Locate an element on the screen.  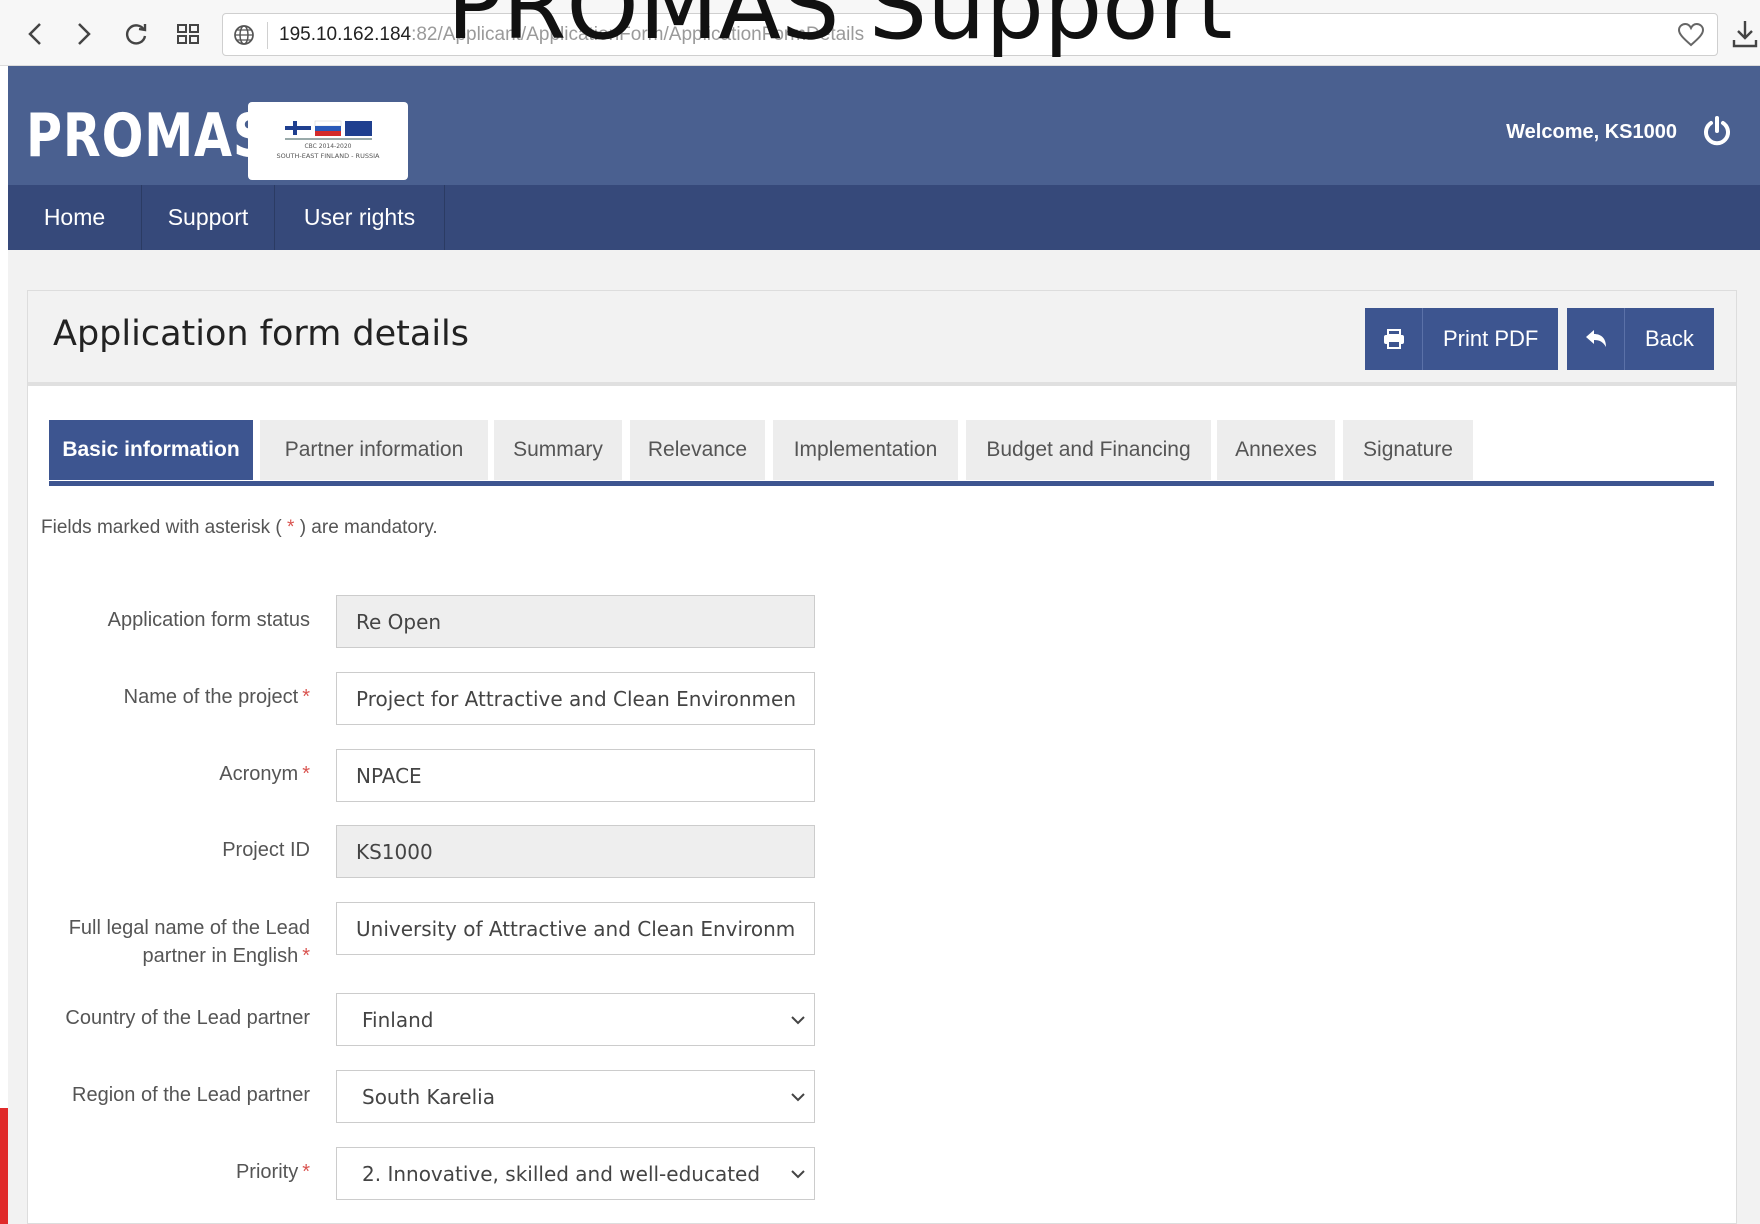
nav-home: Home is located at coordinates (75, 217).